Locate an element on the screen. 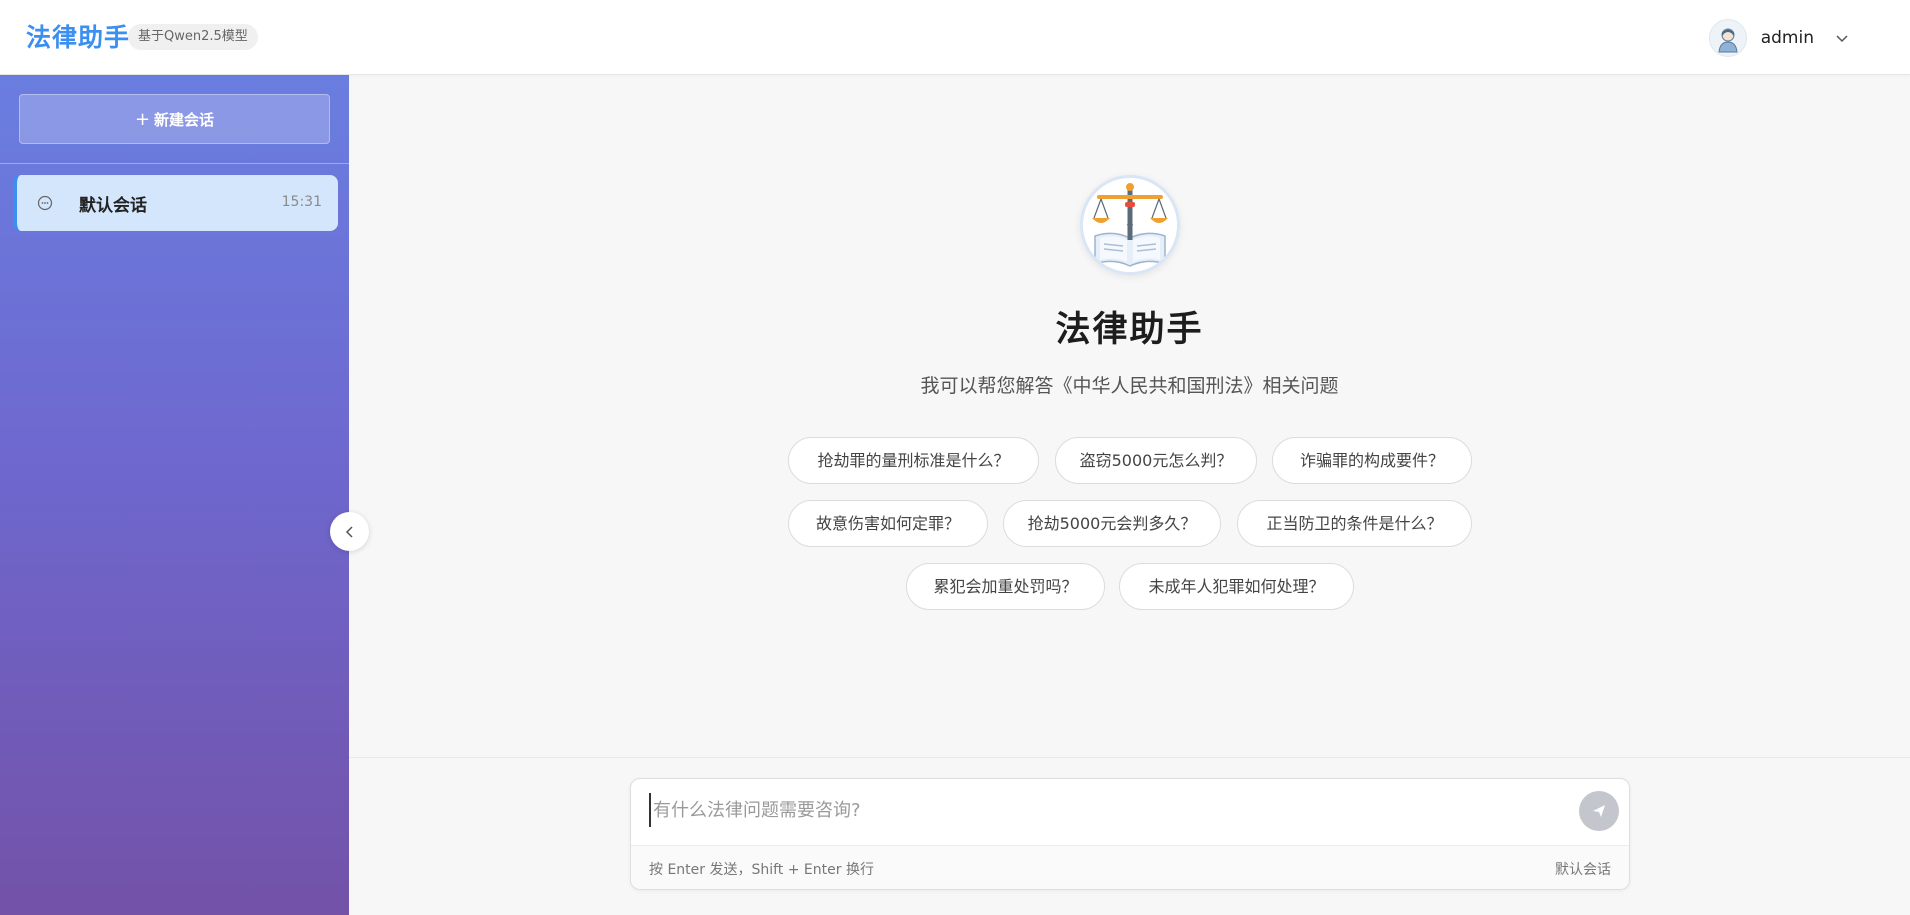  session-item-default: 默认会话 15:31 is located at coordinates (175, 203).